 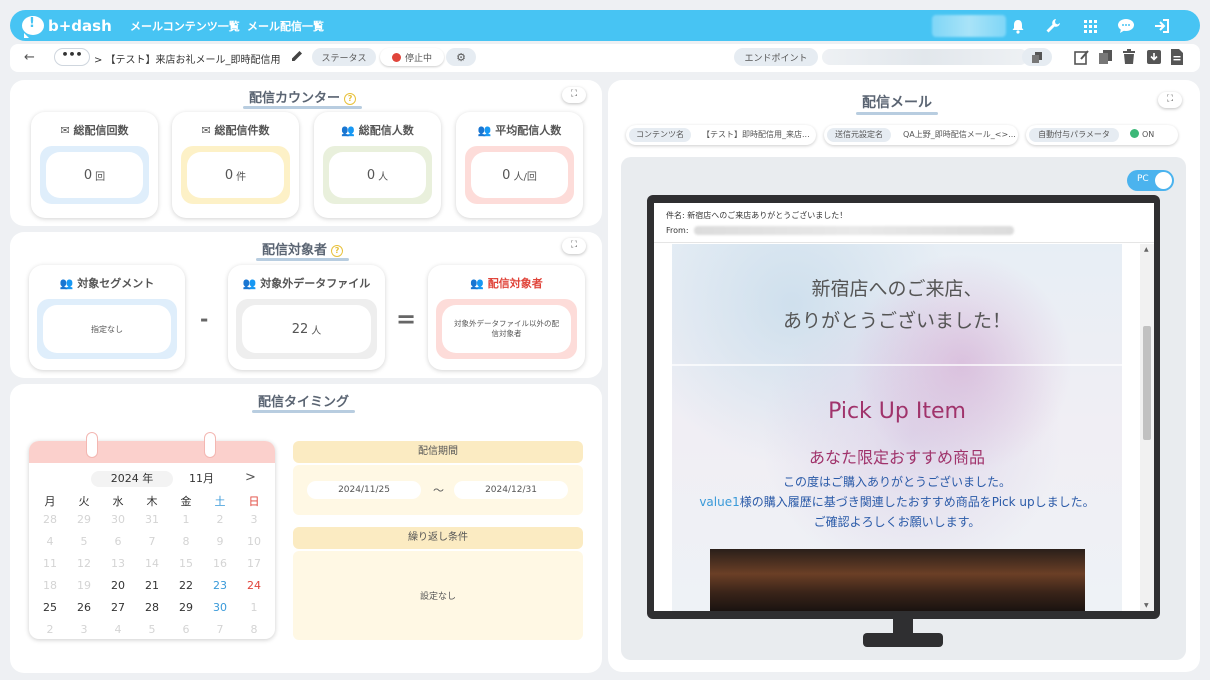 I want to click on back-arrow-icon: ←, so click(x=29, y=57).